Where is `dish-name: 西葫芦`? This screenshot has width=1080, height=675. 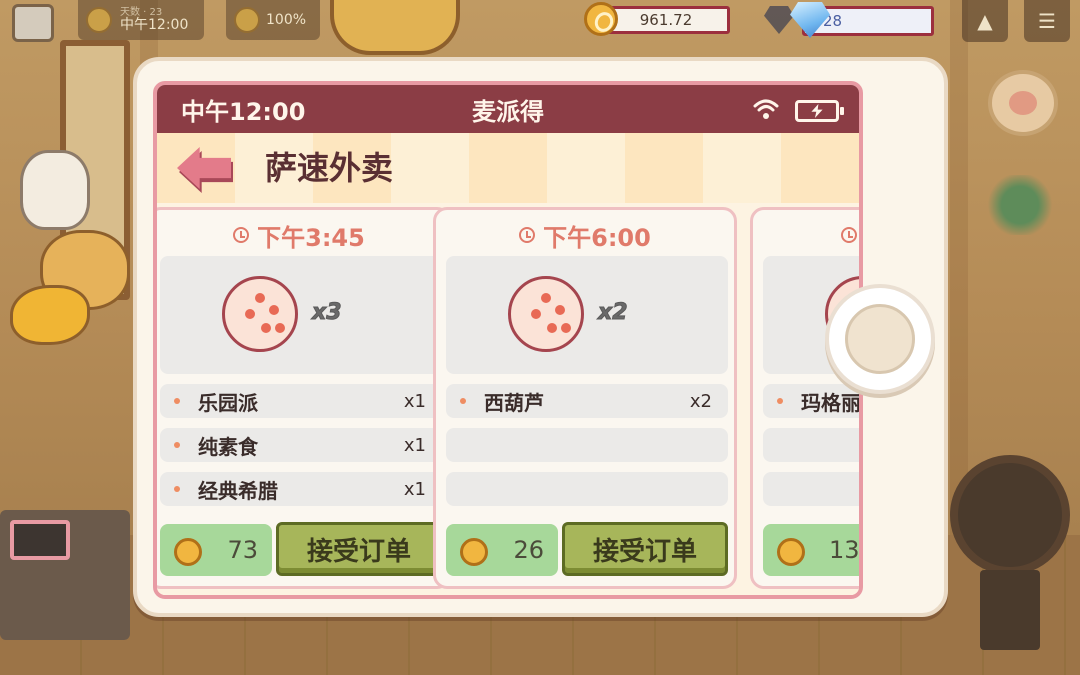
dish-name: 西葫芦 is located at coordinates (514, 402).